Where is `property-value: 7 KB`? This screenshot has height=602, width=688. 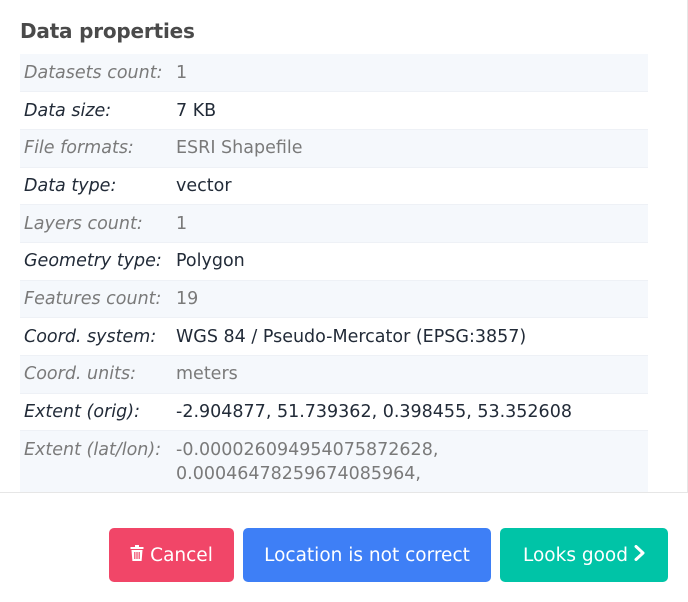 property-value: 7 KB is located at coordinates (410, 110).